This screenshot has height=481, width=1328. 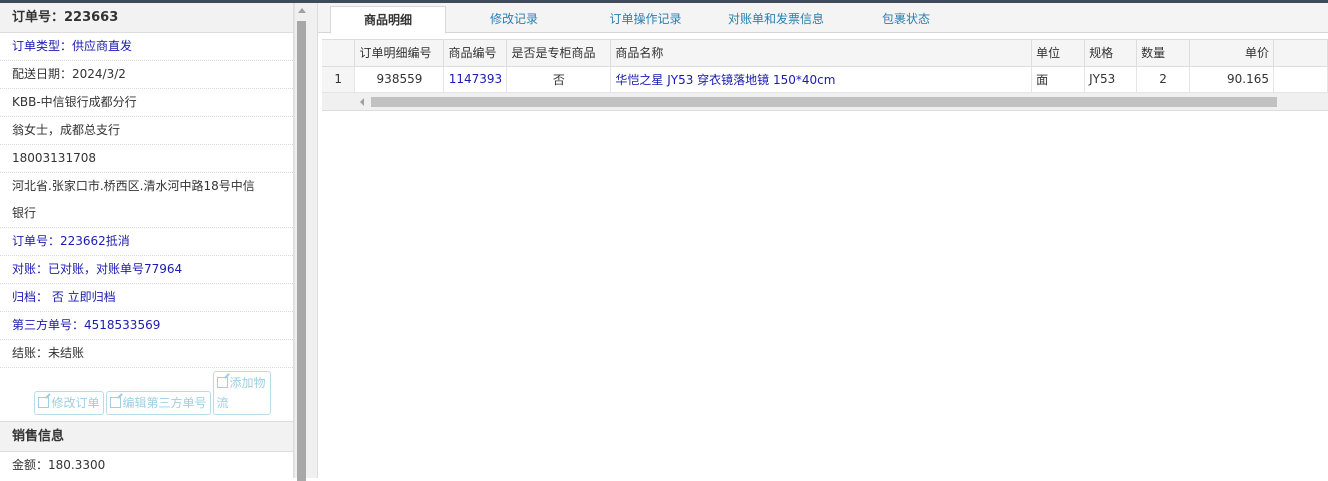 What do you see at coordinates (146, 18) in the screenshot?
I see `order-number-header: 订单号：223663` at bounding box center [146, 18].